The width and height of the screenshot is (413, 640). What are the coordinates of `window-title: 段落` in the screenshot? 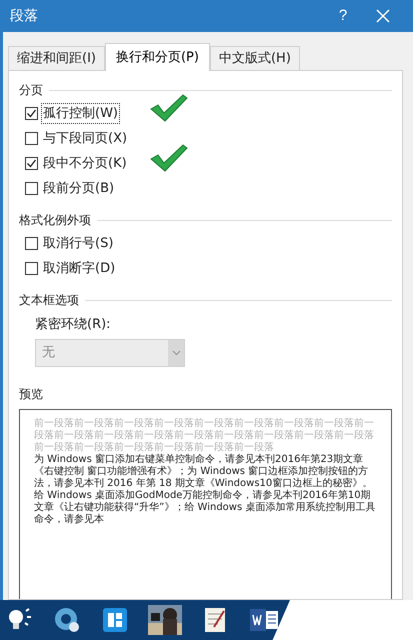 It's located at (24, 16).